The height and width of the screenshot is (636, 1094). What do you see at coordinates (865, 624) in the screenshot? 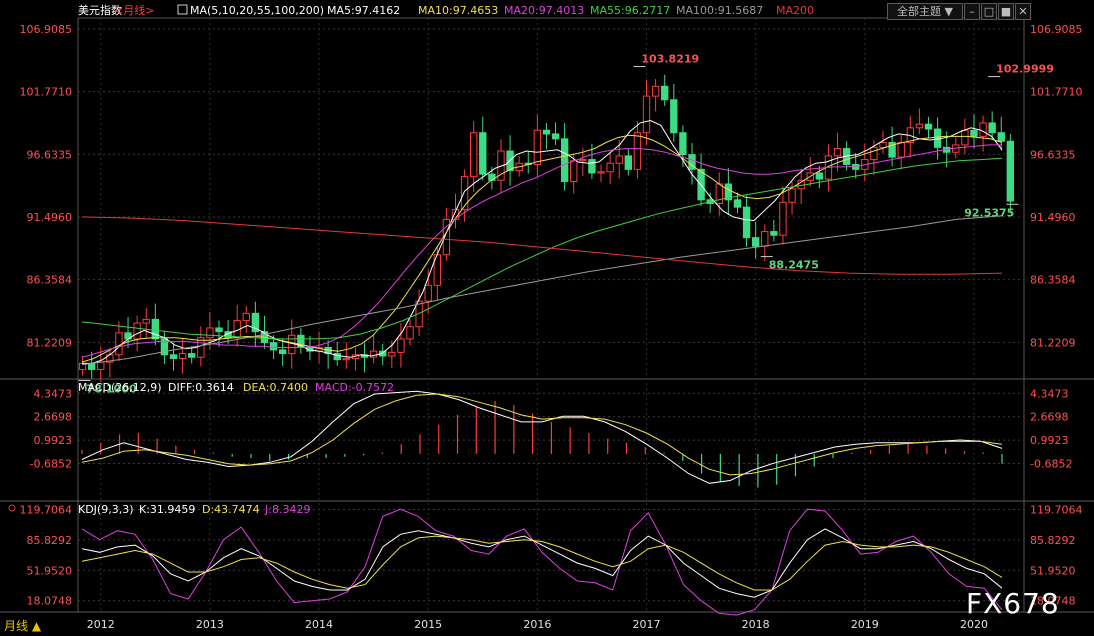
I see `x-tick-label: 2019` at bounding box center [865, 624].